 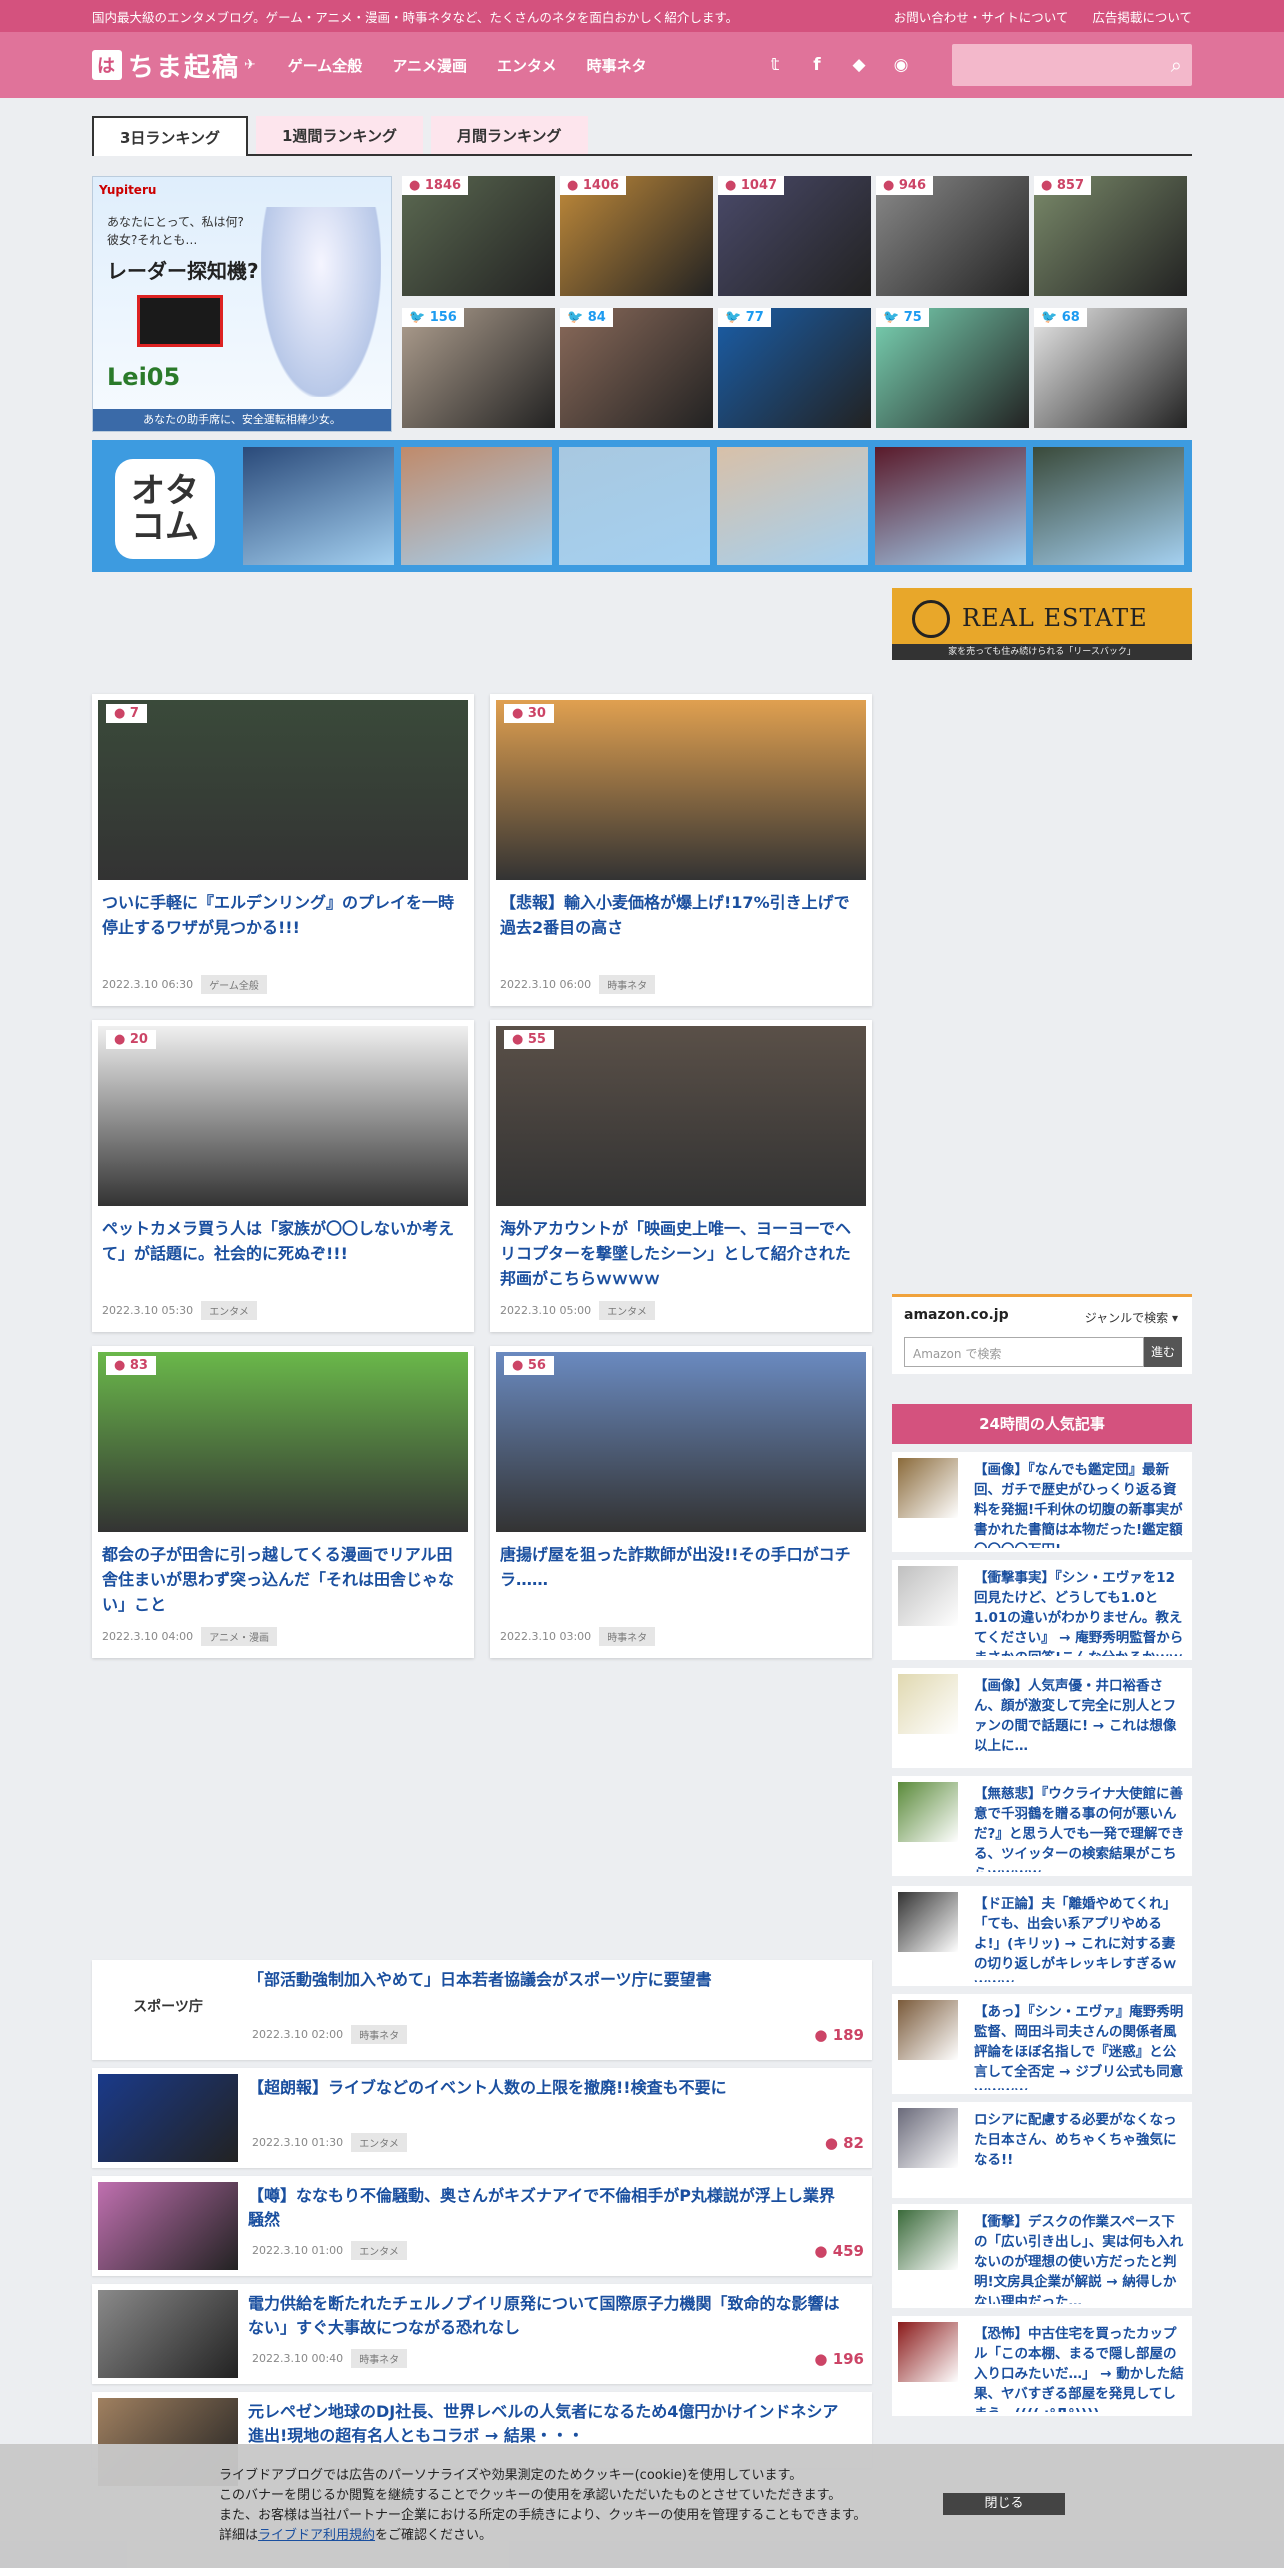 I want to click on nav-item-games: ゲーム全般, so click(x=325, y=65).